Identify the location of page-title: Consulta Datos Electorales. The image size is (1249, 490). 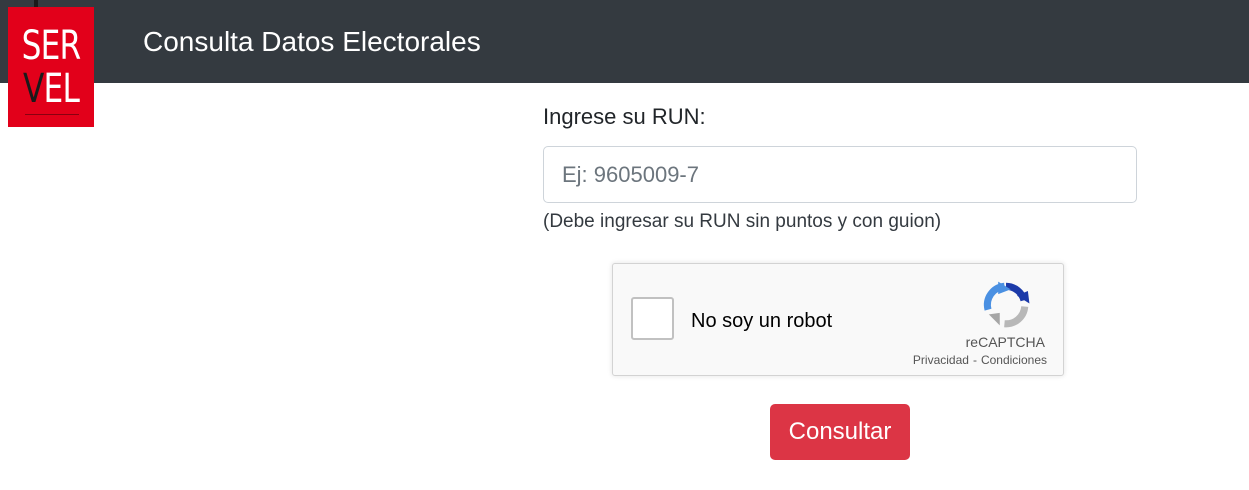
(312, 41).